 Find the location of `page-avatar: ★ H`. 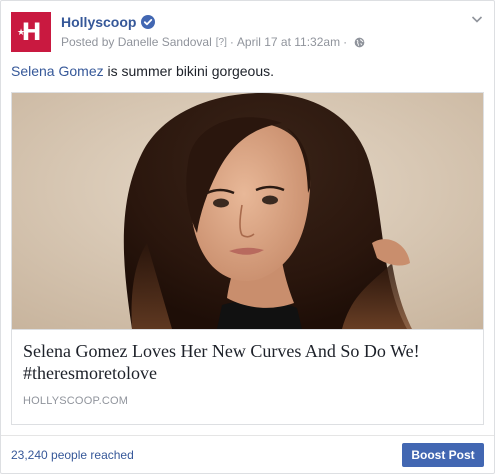

page-avatar: ★ H is located at coordinates (31, 32).